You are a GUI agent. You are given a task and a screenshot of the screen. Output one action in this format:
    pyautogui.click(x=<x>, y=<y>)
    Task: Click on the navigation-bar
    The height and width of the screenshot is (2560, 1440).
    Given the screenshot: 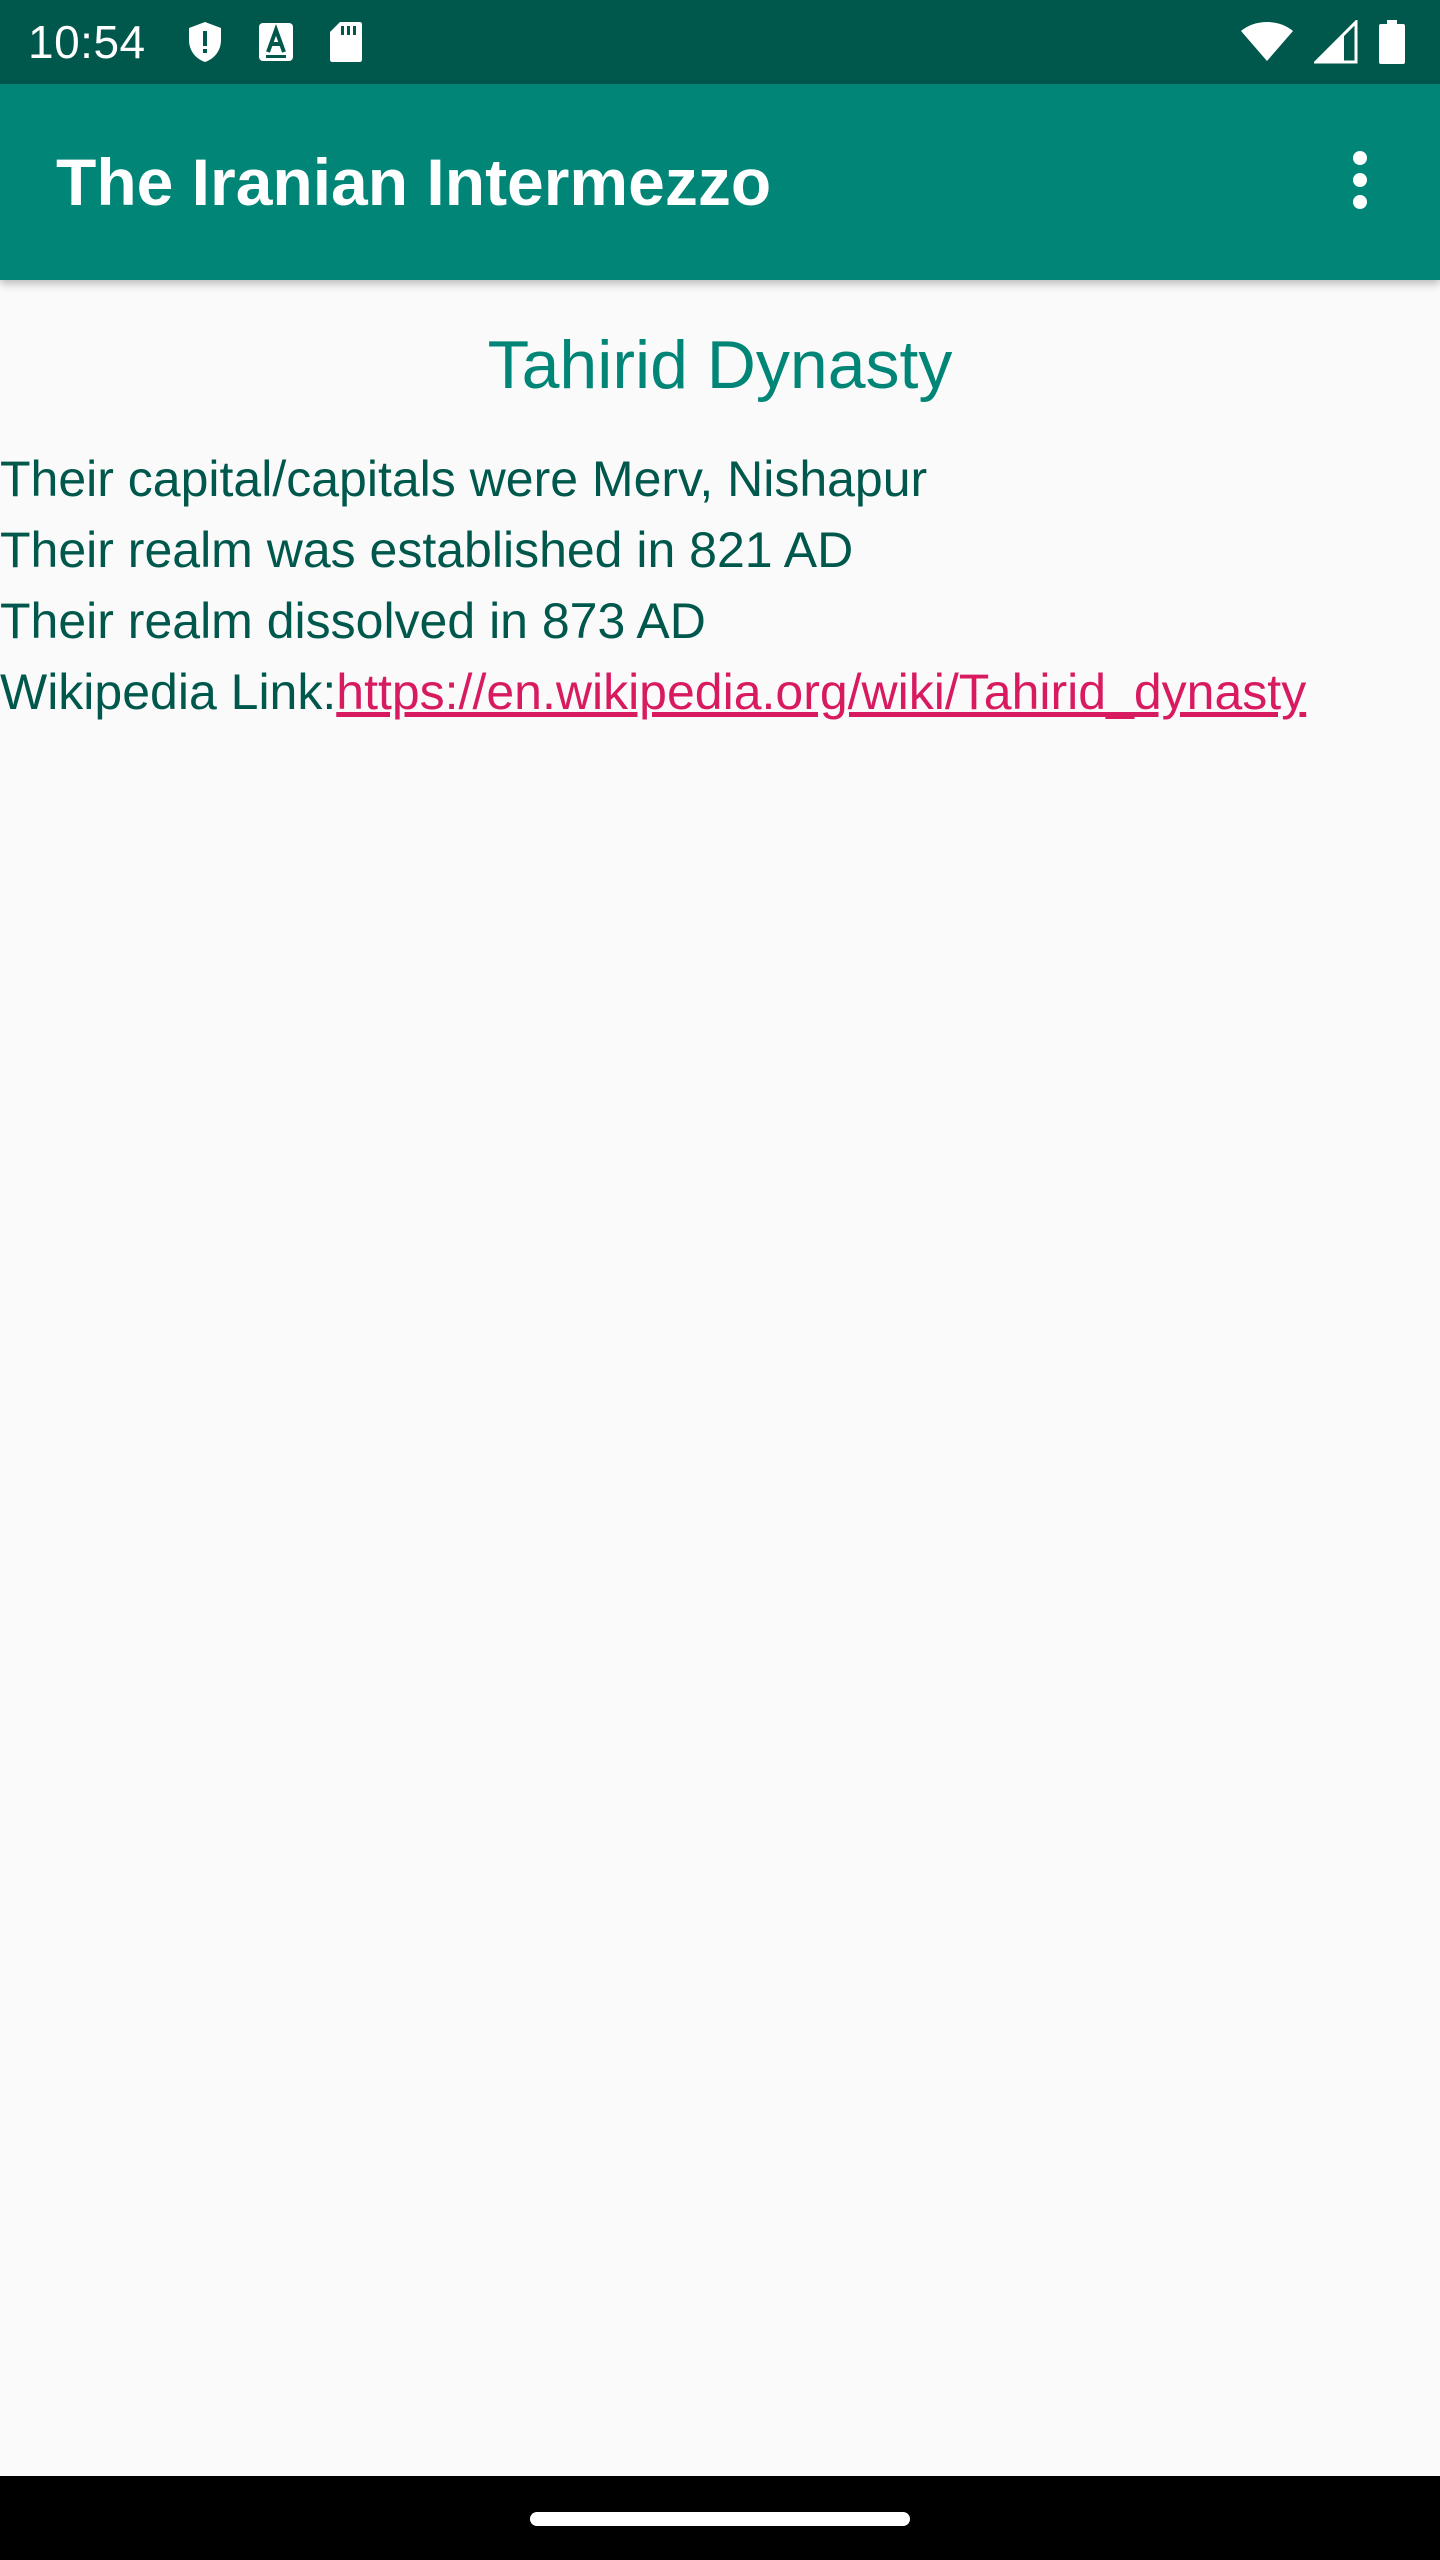 What is the action you would take?
    pyautogui.click(x=720, y=2518)
    